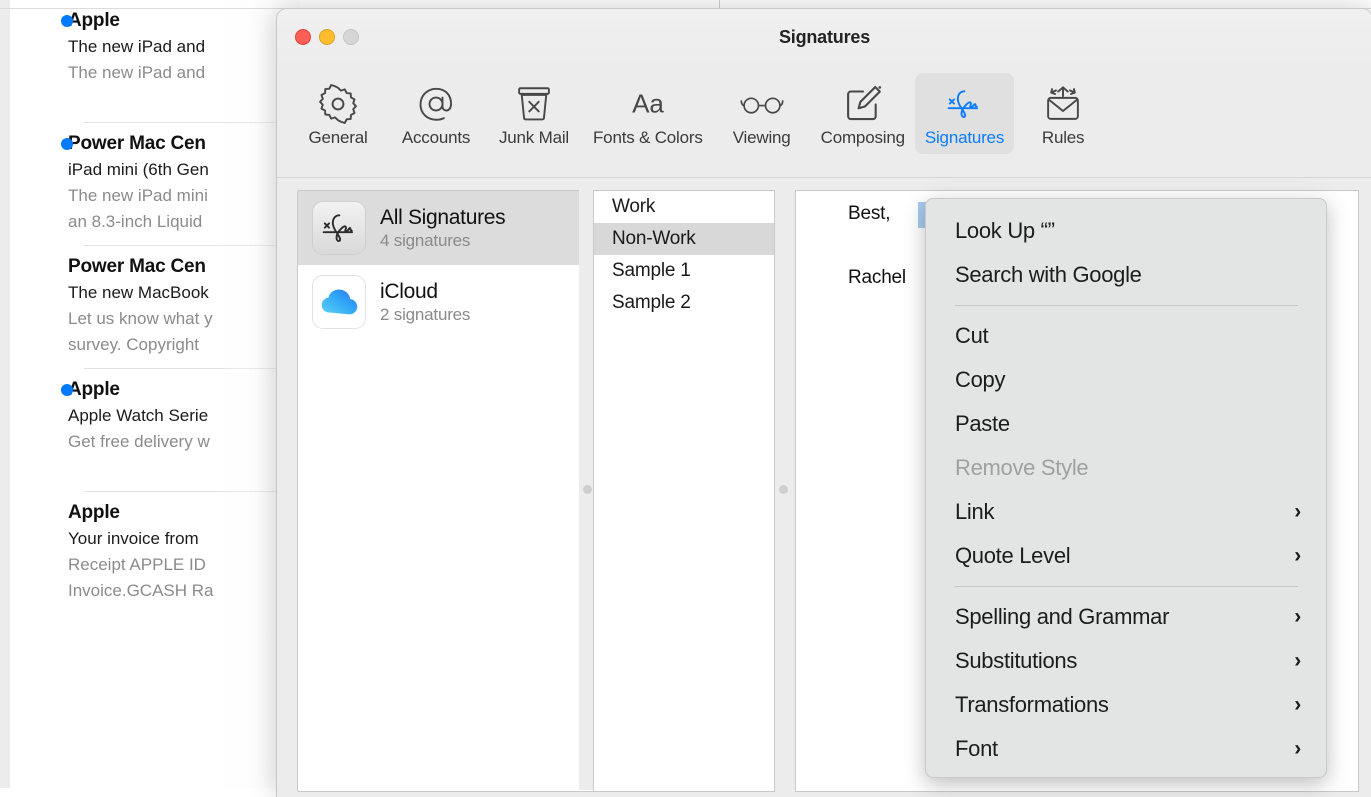 This screenshot has width=1371, height=797. What do you see at coordinates (135, 221) in the screenshot?
I see `mail-preview-line: an 8.3-inch Liquid` at bounding box center [135, 221].